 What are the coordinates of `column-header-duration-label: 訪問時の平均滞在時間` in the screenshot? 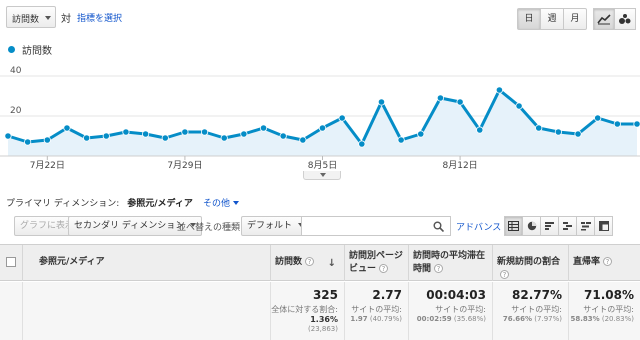 It's located at (449, 262).